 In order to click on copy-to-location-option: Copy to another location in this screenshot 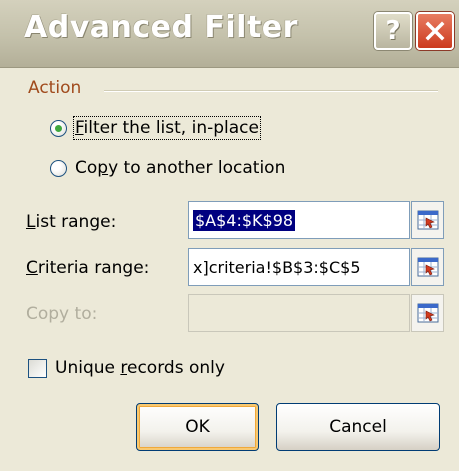, I will do `click(167, 168)`.